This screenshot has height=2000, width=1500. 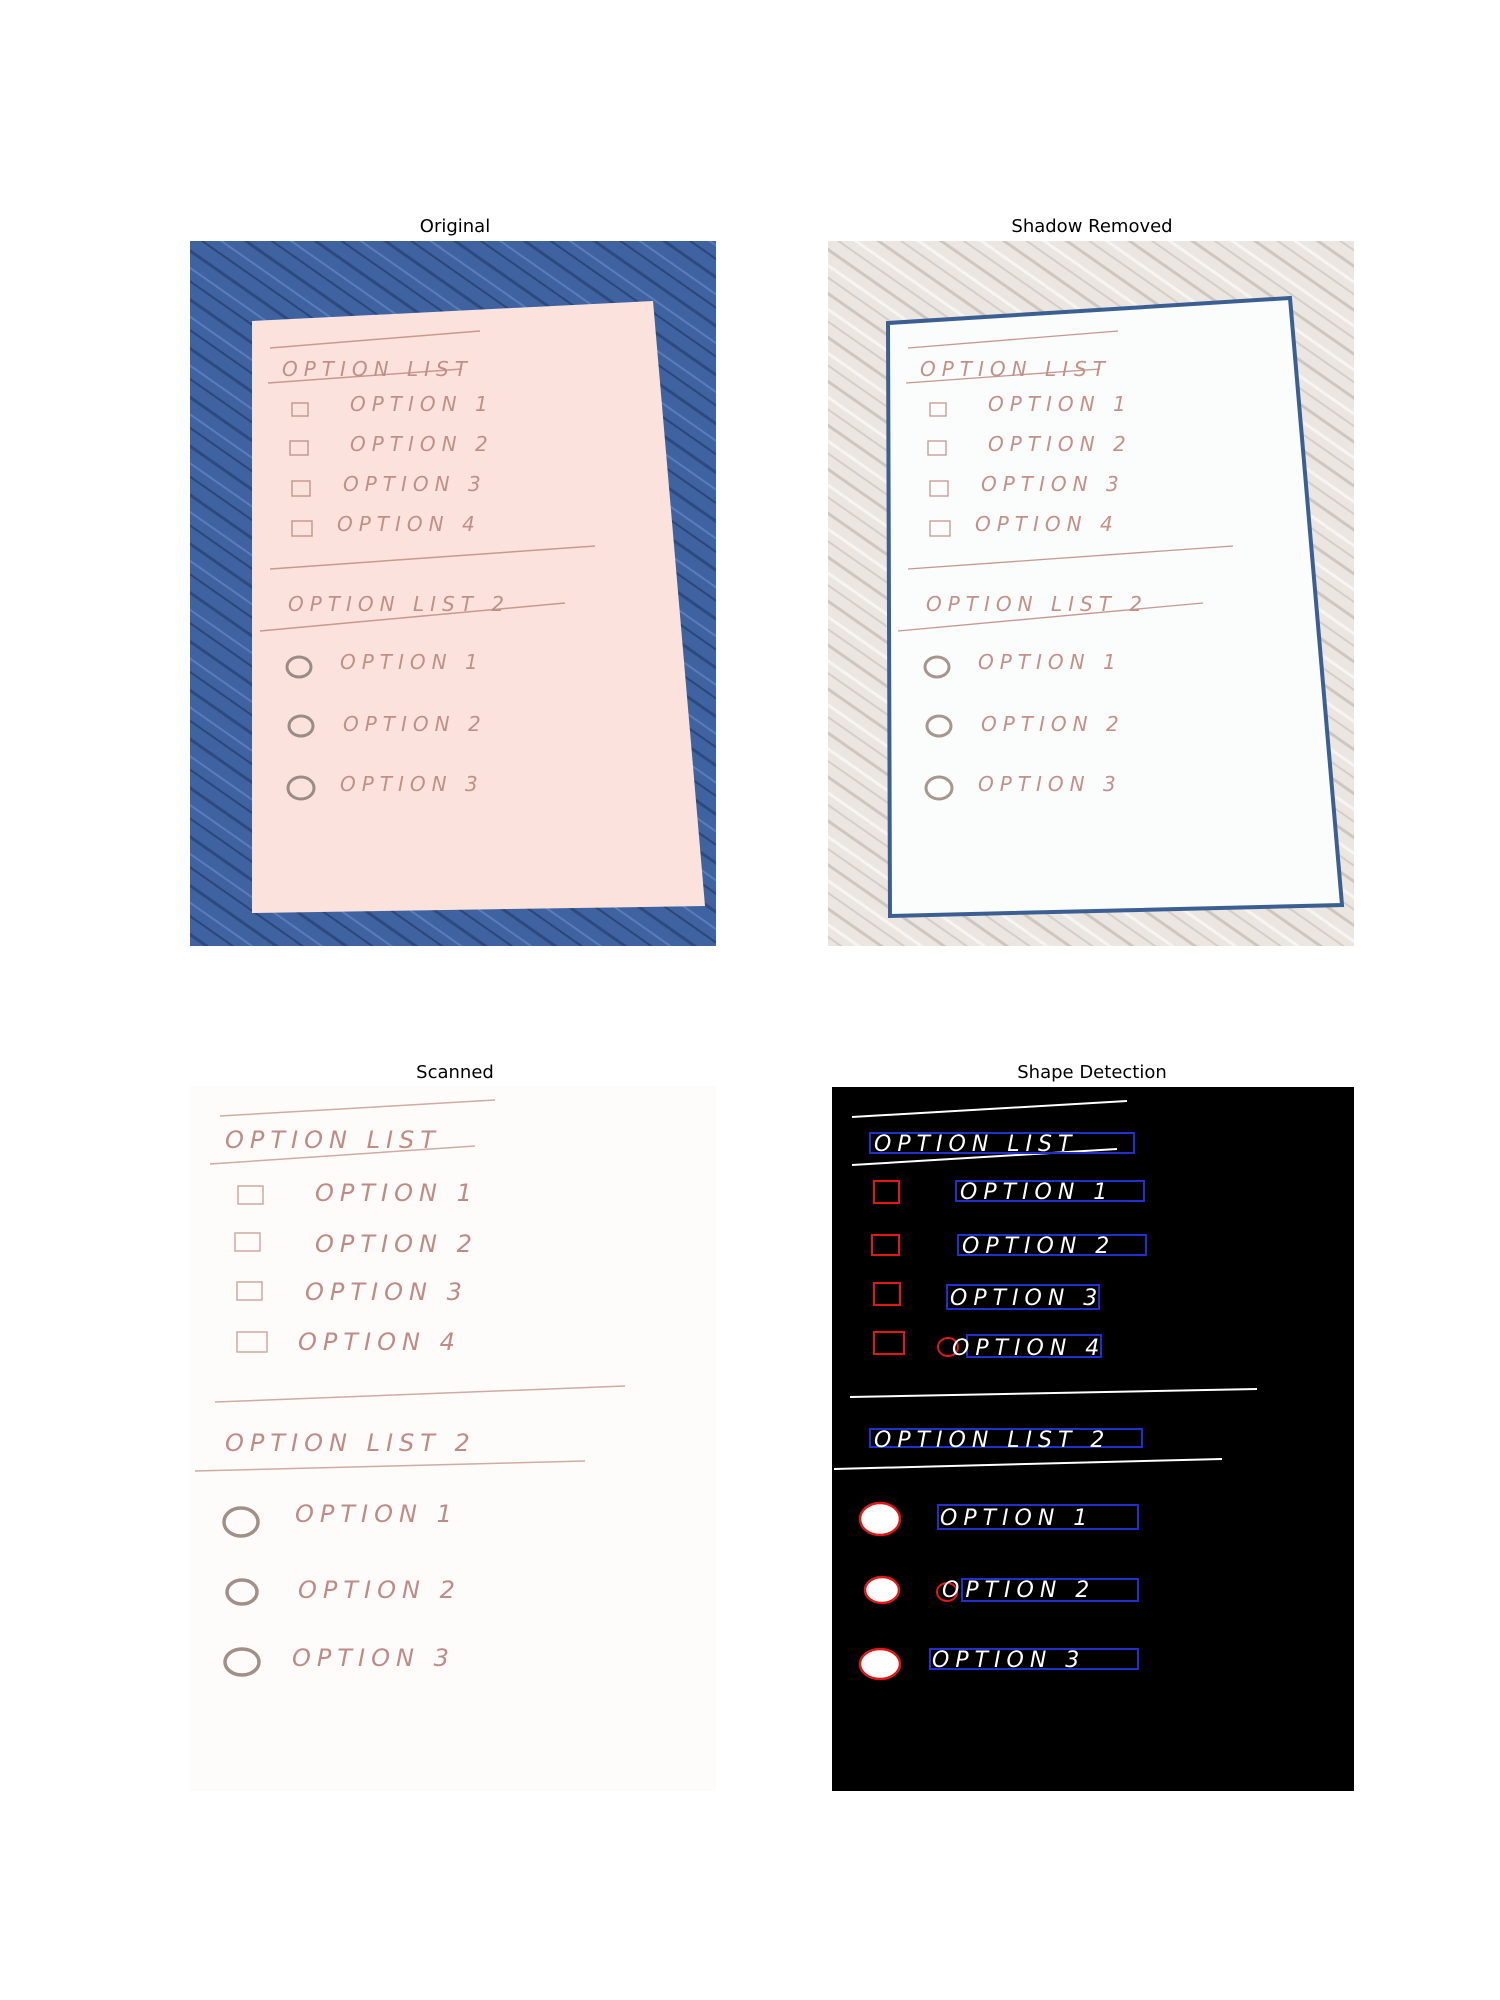 What do you see at coordinates (373, 1658) in the screenshot?
I see `scan-l2-item3: OPTION 3` at bounding box center [373, 1658].